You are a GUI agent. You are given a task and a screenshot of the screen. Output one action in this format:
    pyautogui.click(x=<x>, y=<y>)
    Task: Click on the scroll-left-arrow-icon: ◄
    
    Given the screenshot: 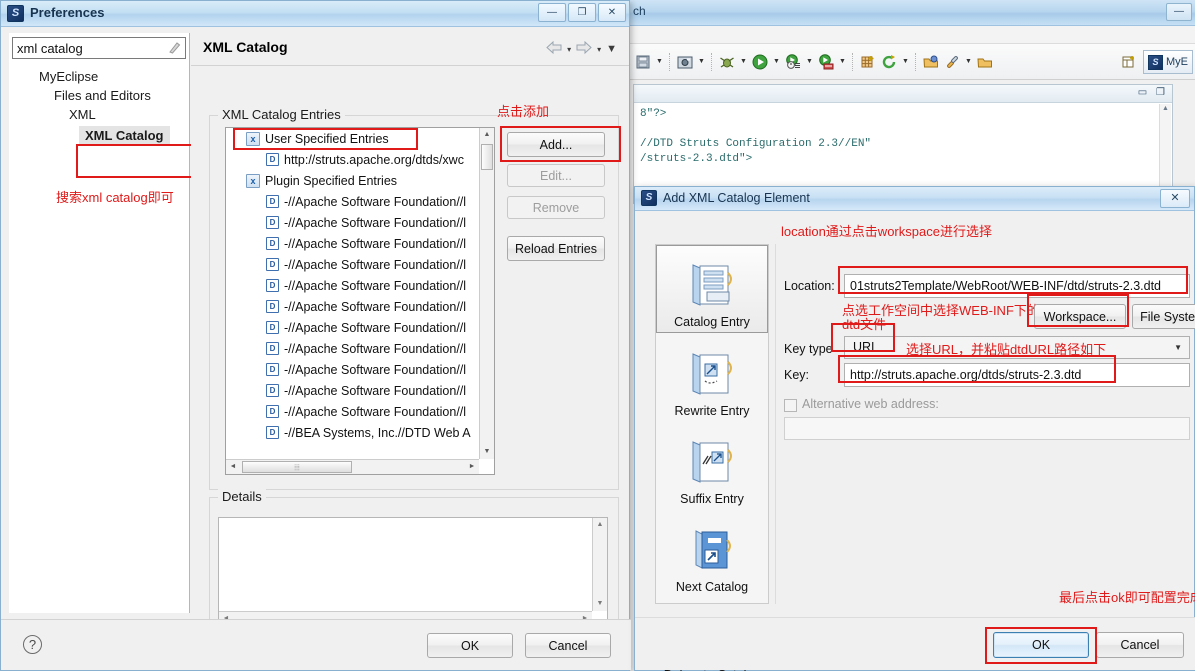 What is the action you would take?
    pyautogui.click(x=233, y=467)
    